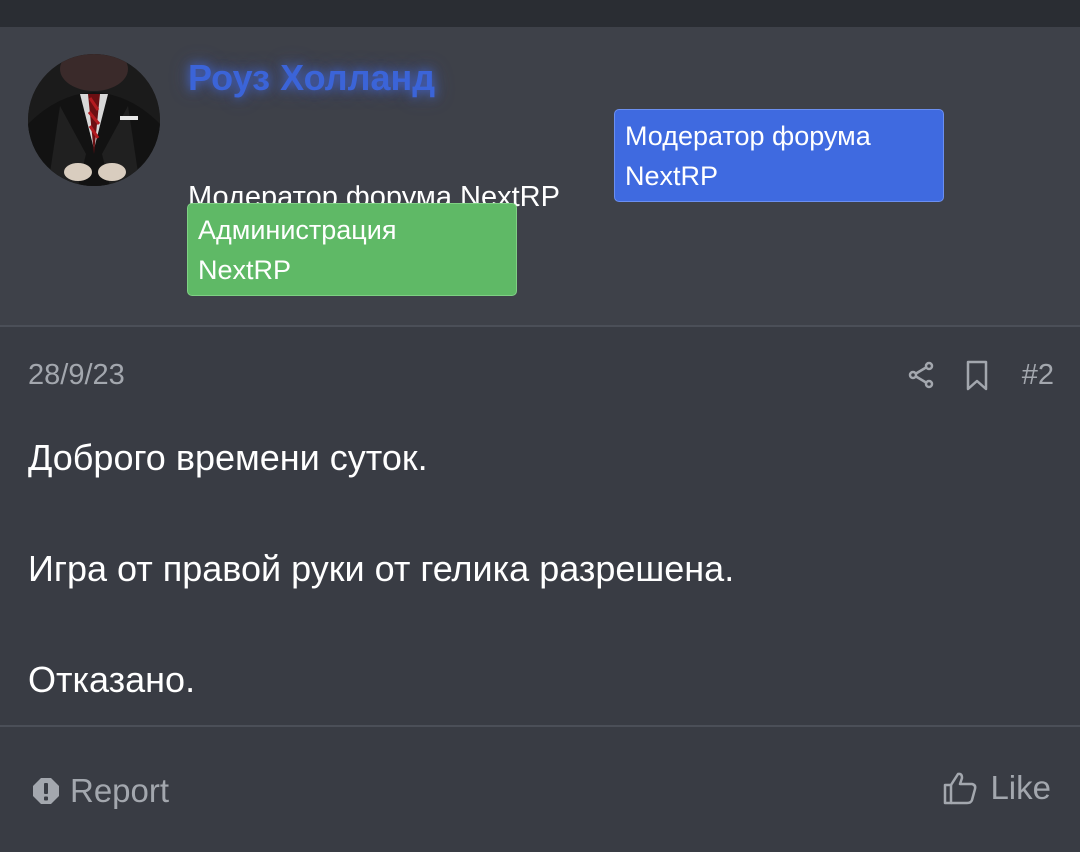 Image resolution: width=1080 pixels, height=852 pixels. I want to click on report-button: Report, so click(100, 791).